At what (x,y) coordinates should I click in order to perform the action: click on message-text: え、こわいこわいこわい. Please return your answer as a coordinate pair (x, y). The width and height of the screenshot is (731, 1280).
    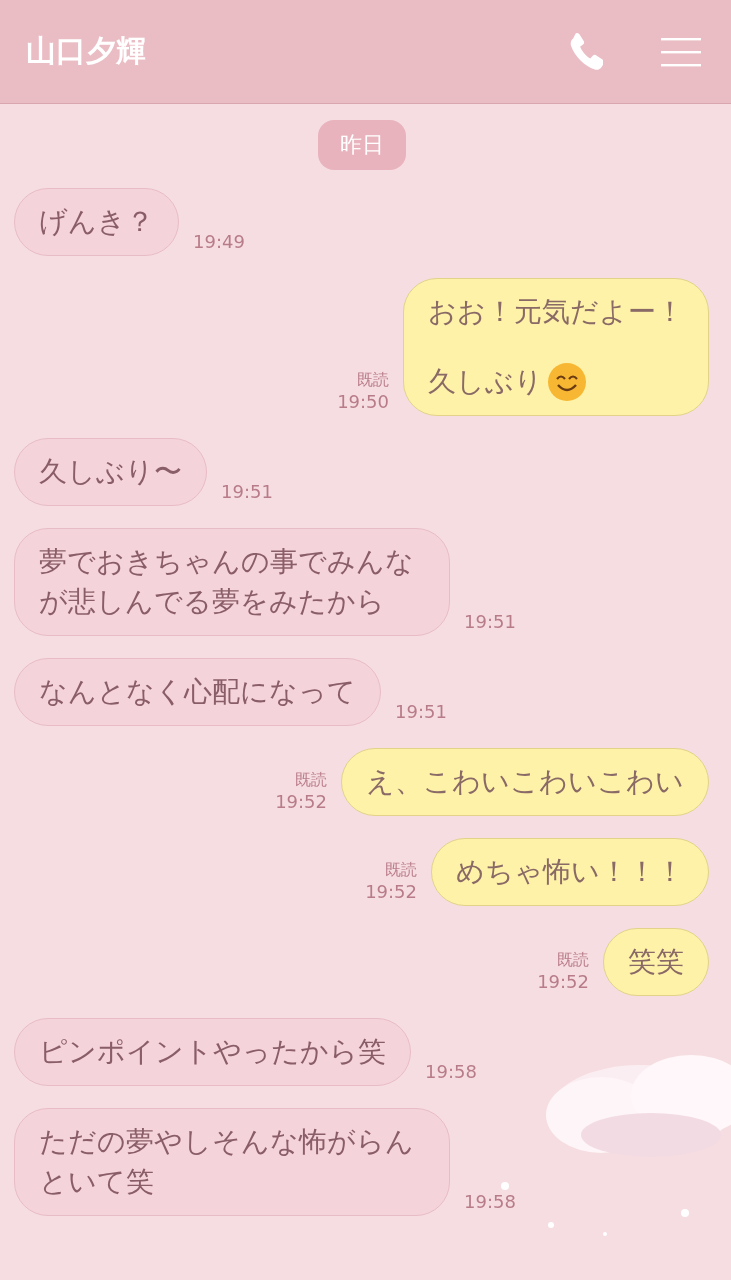
    Looking at the image, I should click on (525, 782).